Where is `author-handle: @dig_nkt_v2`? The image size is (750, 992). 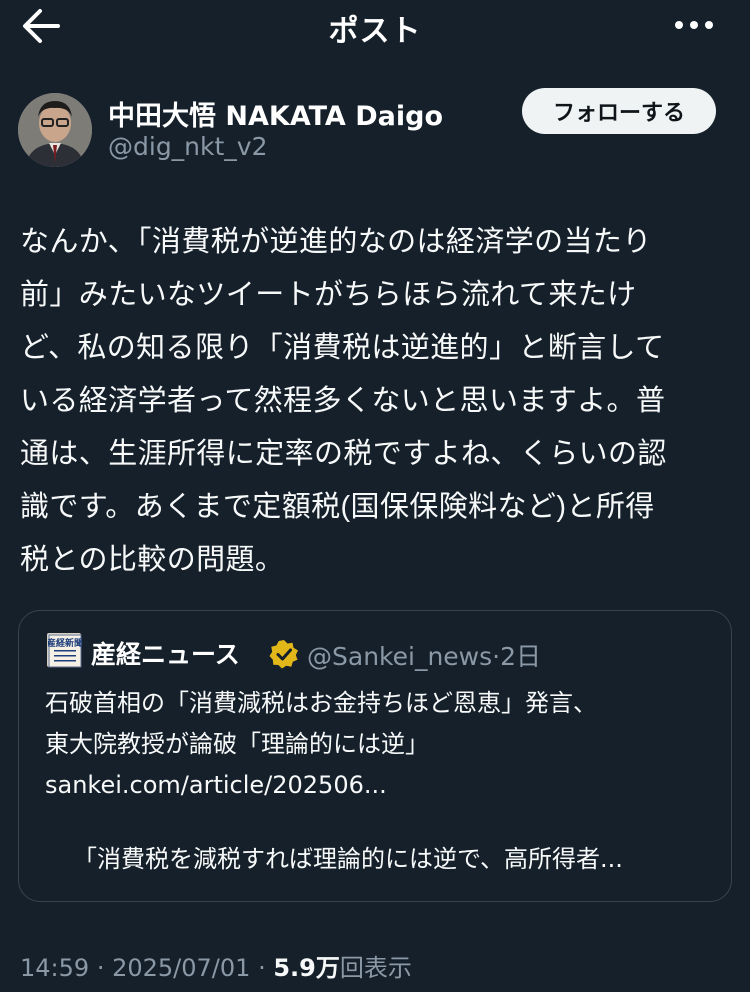
author-handle: @dig_nkt_v2 is located at coordinates (188, 146).